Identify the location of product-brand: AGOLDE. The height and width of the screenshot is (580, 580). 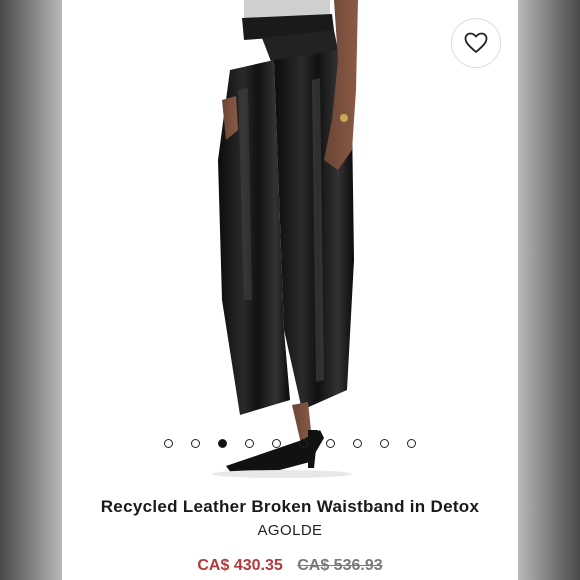
(290, 530).